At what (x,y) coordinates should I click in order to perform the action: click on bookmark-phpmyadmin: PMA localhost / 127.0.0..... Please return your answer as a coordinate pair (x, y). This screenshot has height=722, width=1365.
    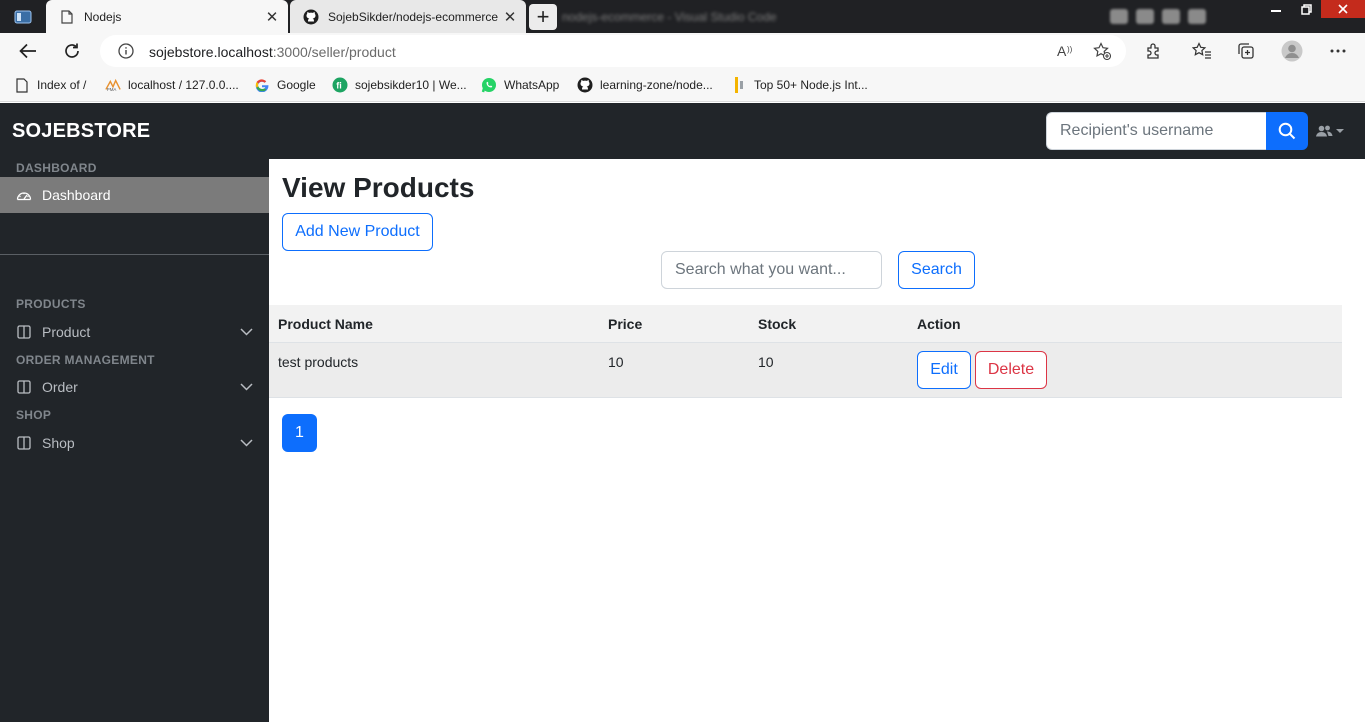
    Looking at the image, I should click on (172, 85).